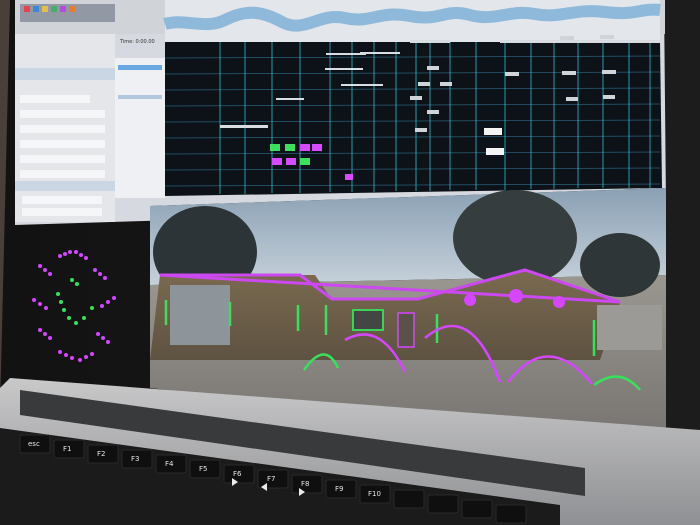 The image size is (700, 525). I want to click on svg-text: F3, so click(135, 459).